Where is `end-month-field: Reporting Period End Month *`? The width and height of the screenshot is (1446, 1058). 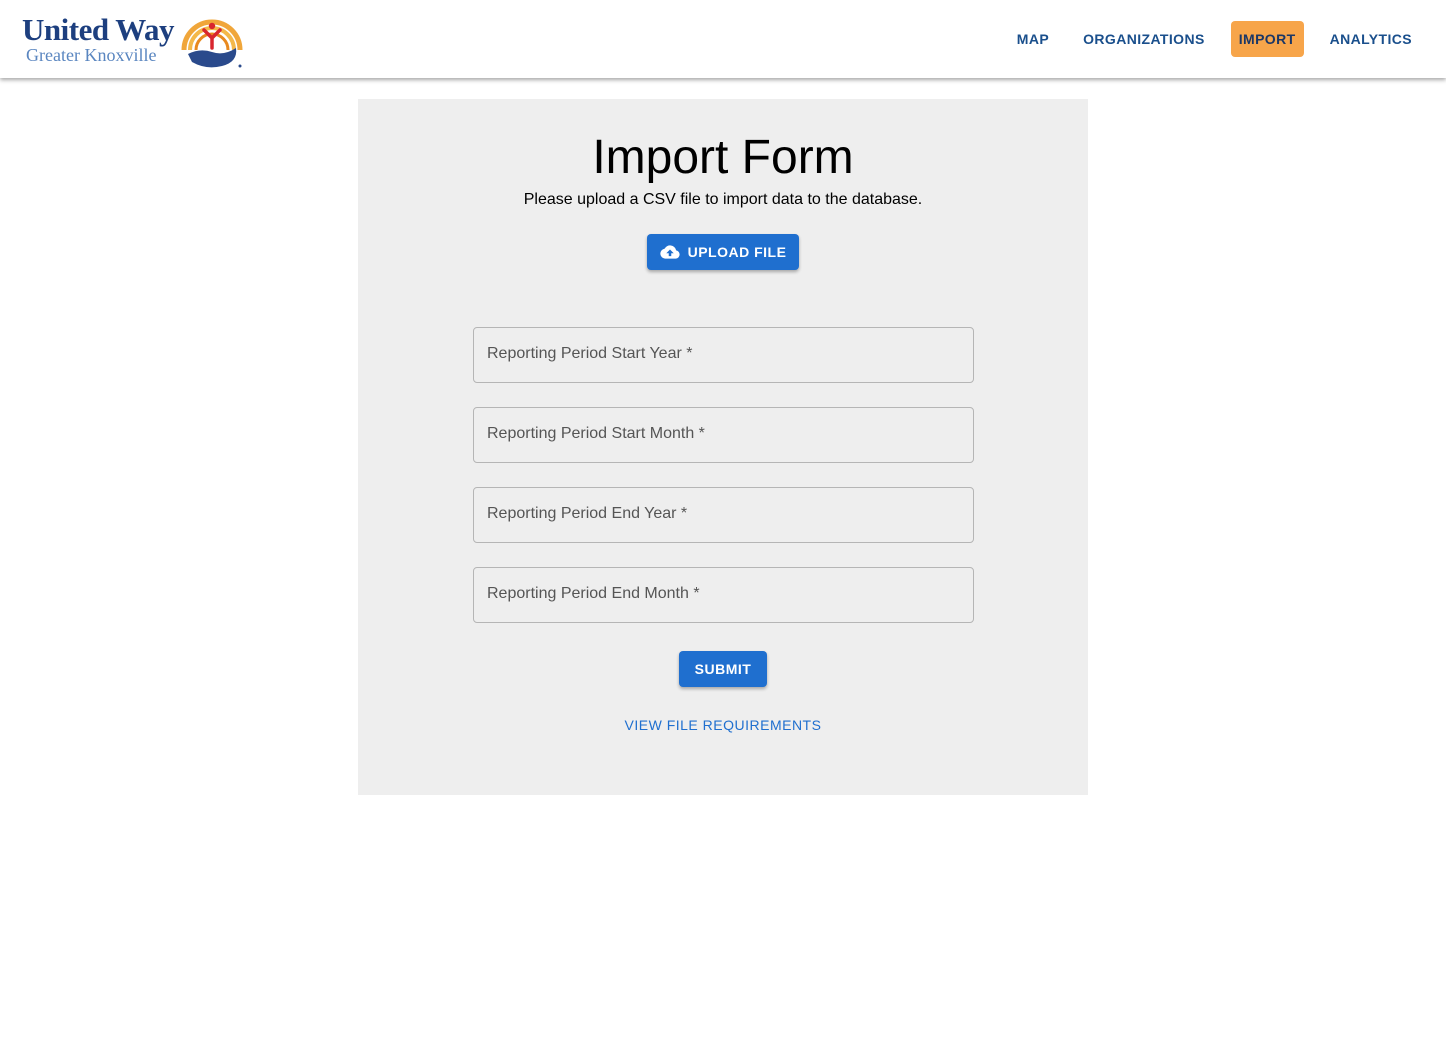 end-month-field: Reporting Period End Month * is located at coordinates (723, 595).